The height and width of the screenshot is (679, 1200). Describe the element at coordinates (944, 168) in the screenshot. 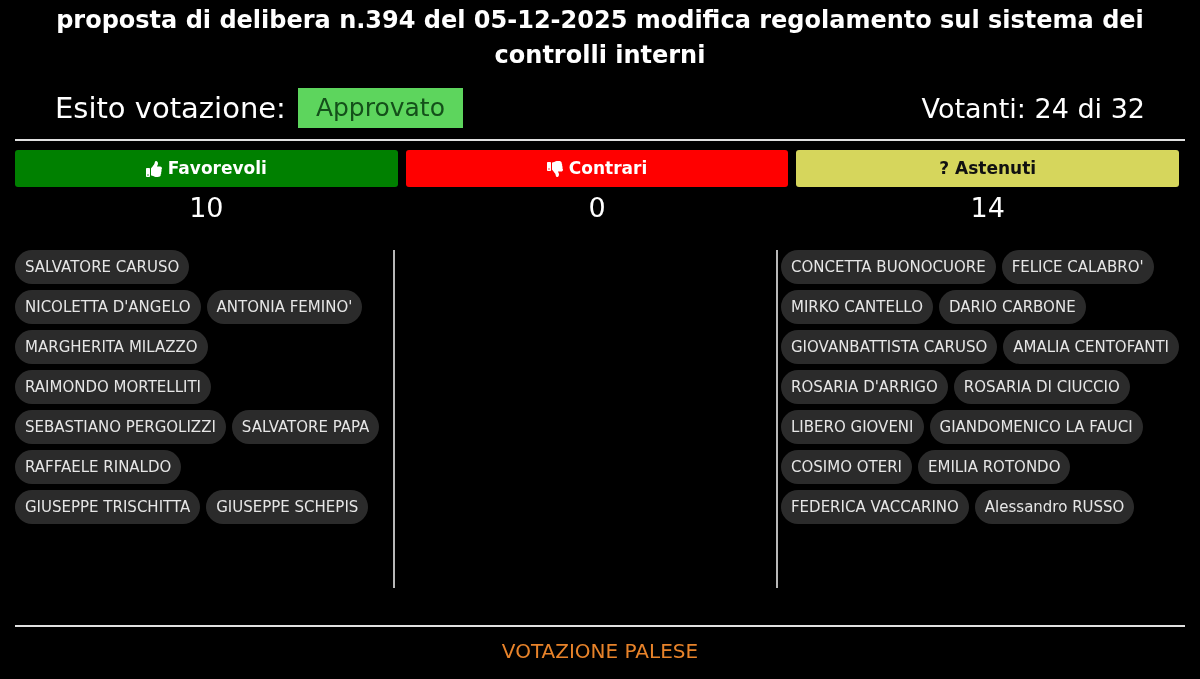

I see `question-mark-icon: ?` at that location.